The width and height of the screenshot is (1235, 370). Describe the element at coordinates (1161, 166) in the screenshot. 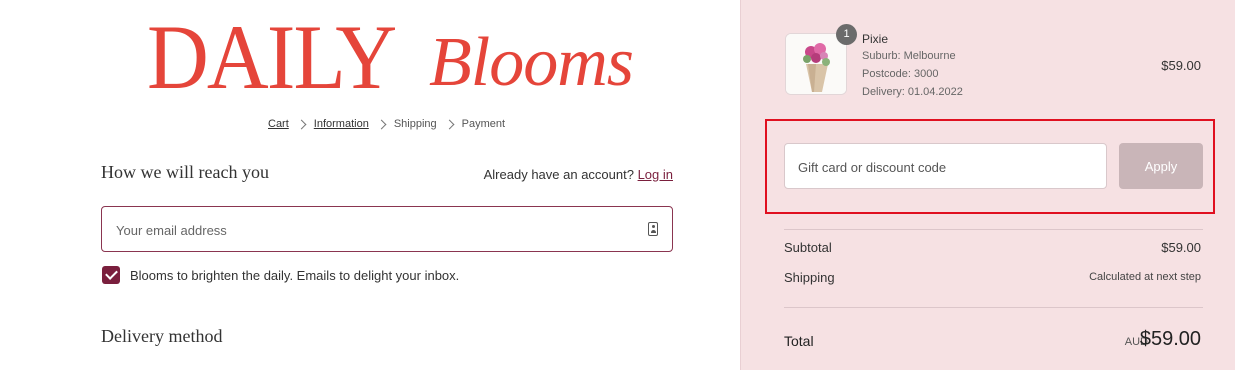

I see `apply-button: Apply` at that location.